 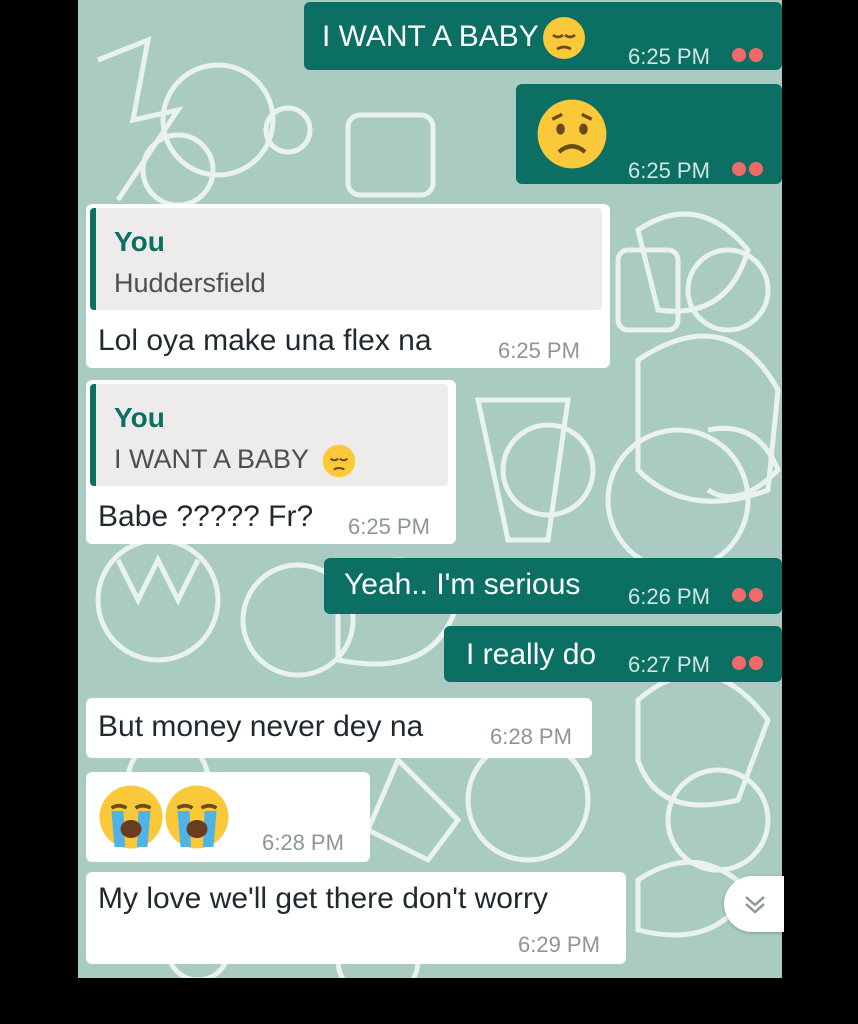 What do you see at coordinates (269, 435) in the screenshot?
I see `quoted-message: You I WANT A BABY` at bounding box center [269, 435].